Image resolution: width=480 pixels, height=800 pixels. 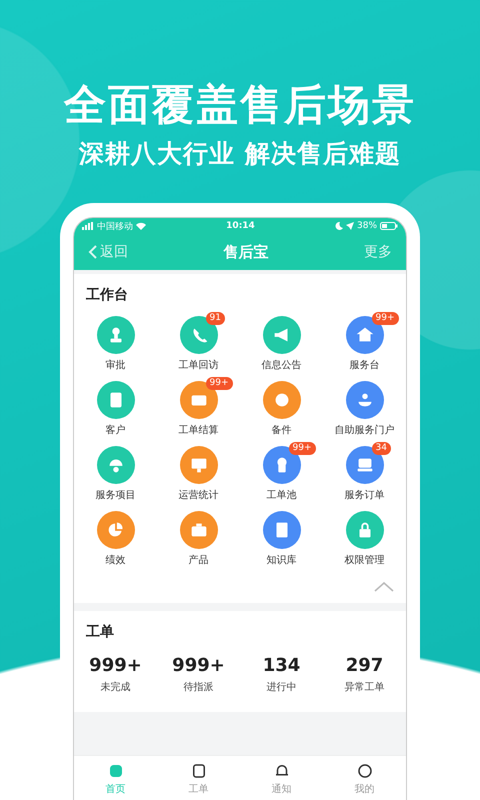 What do you see at coordinates (282, 365) in the screenshot?
I see `function-label: 信息公告` at bounding box center [282, 365].